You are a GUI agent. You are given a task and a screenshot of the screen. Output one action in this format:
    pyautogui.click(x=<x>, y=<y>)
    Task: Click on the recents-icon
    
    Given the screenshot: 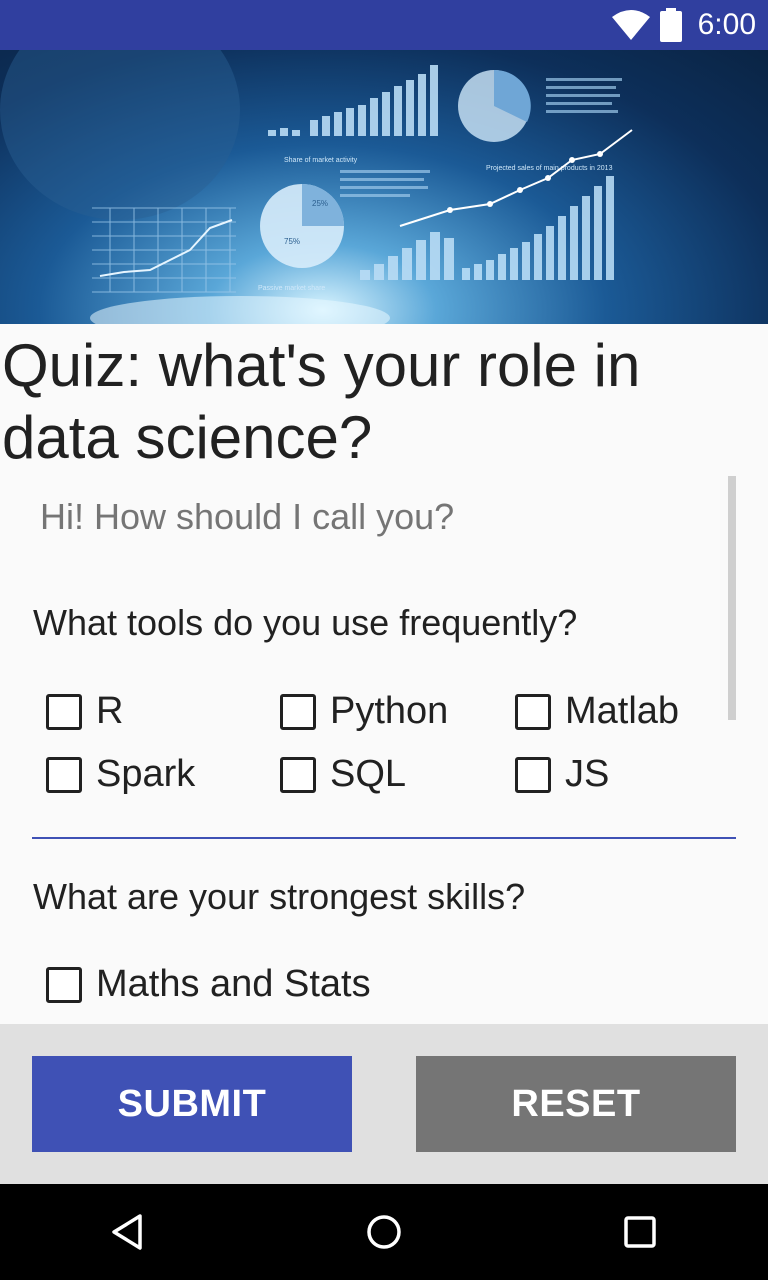 What is the action you would take?
    pyautogui.click(x=640, y=1232)
    